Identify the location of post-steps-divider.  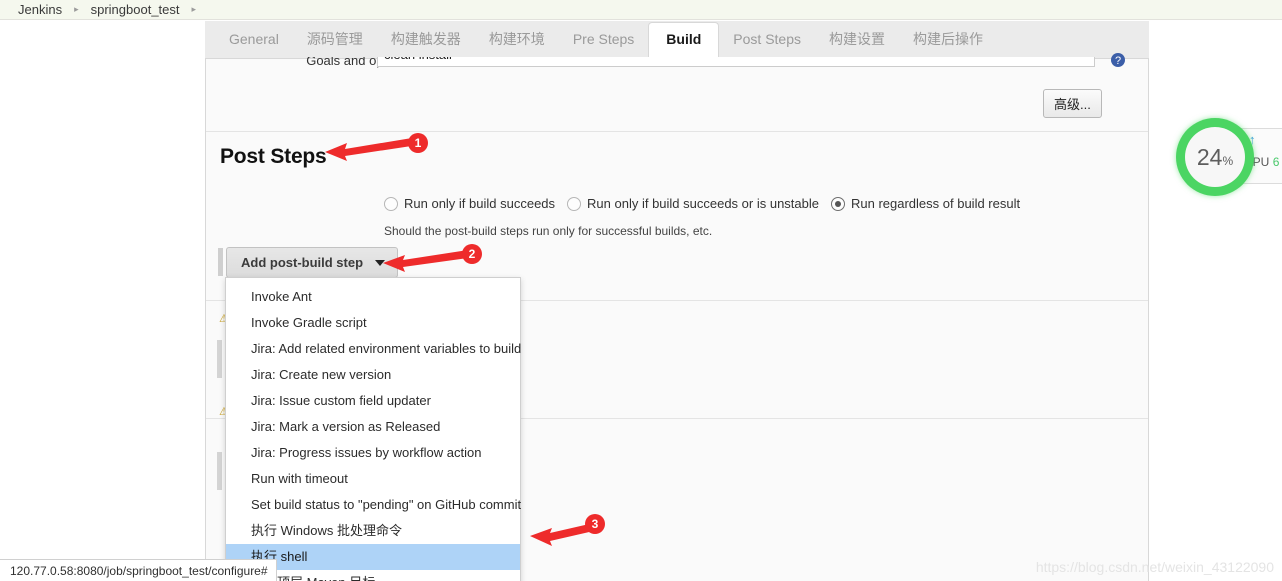
(677, 131).